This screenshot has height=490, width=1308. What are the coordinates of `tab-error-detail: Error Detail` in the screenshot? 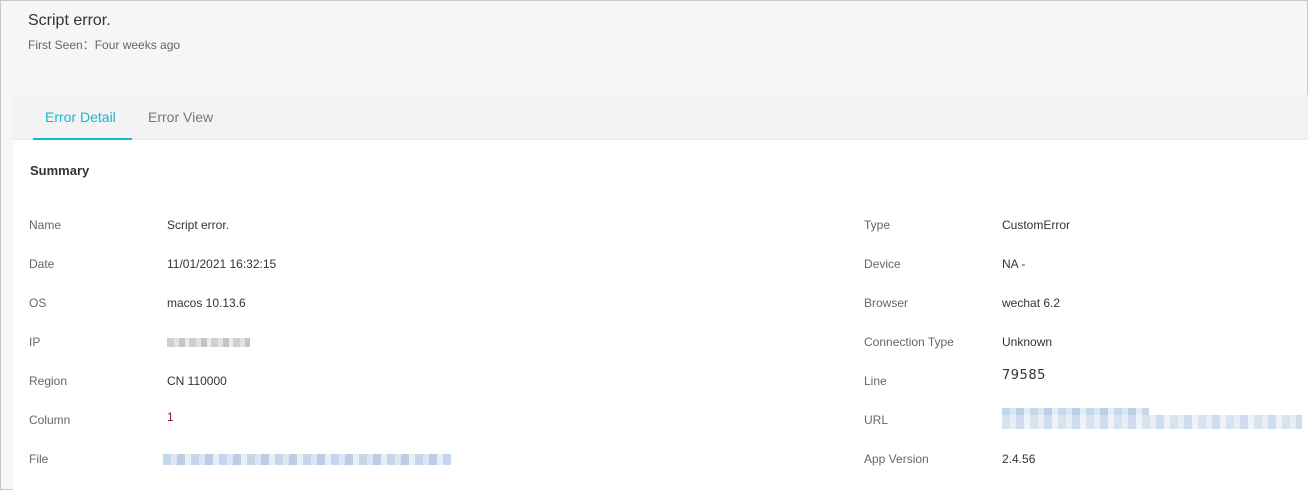 It's located at (82, 117).